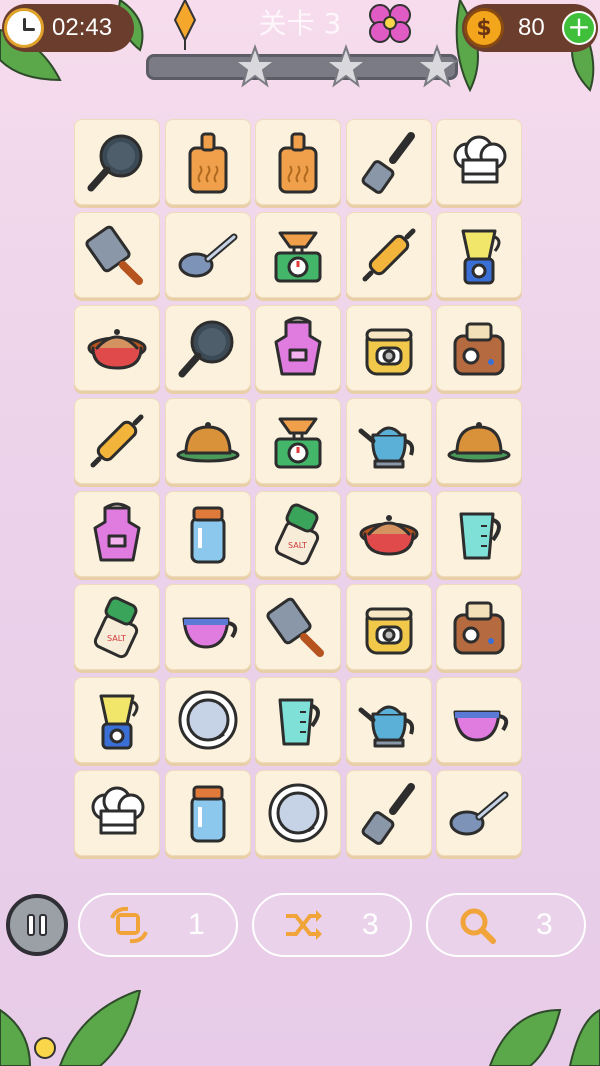 This screenshot has height=1066, width=600. Describe the element at coordinates (71, 1028) in the screenshot. I see `leaf-decoration-bottom-left` at that location.